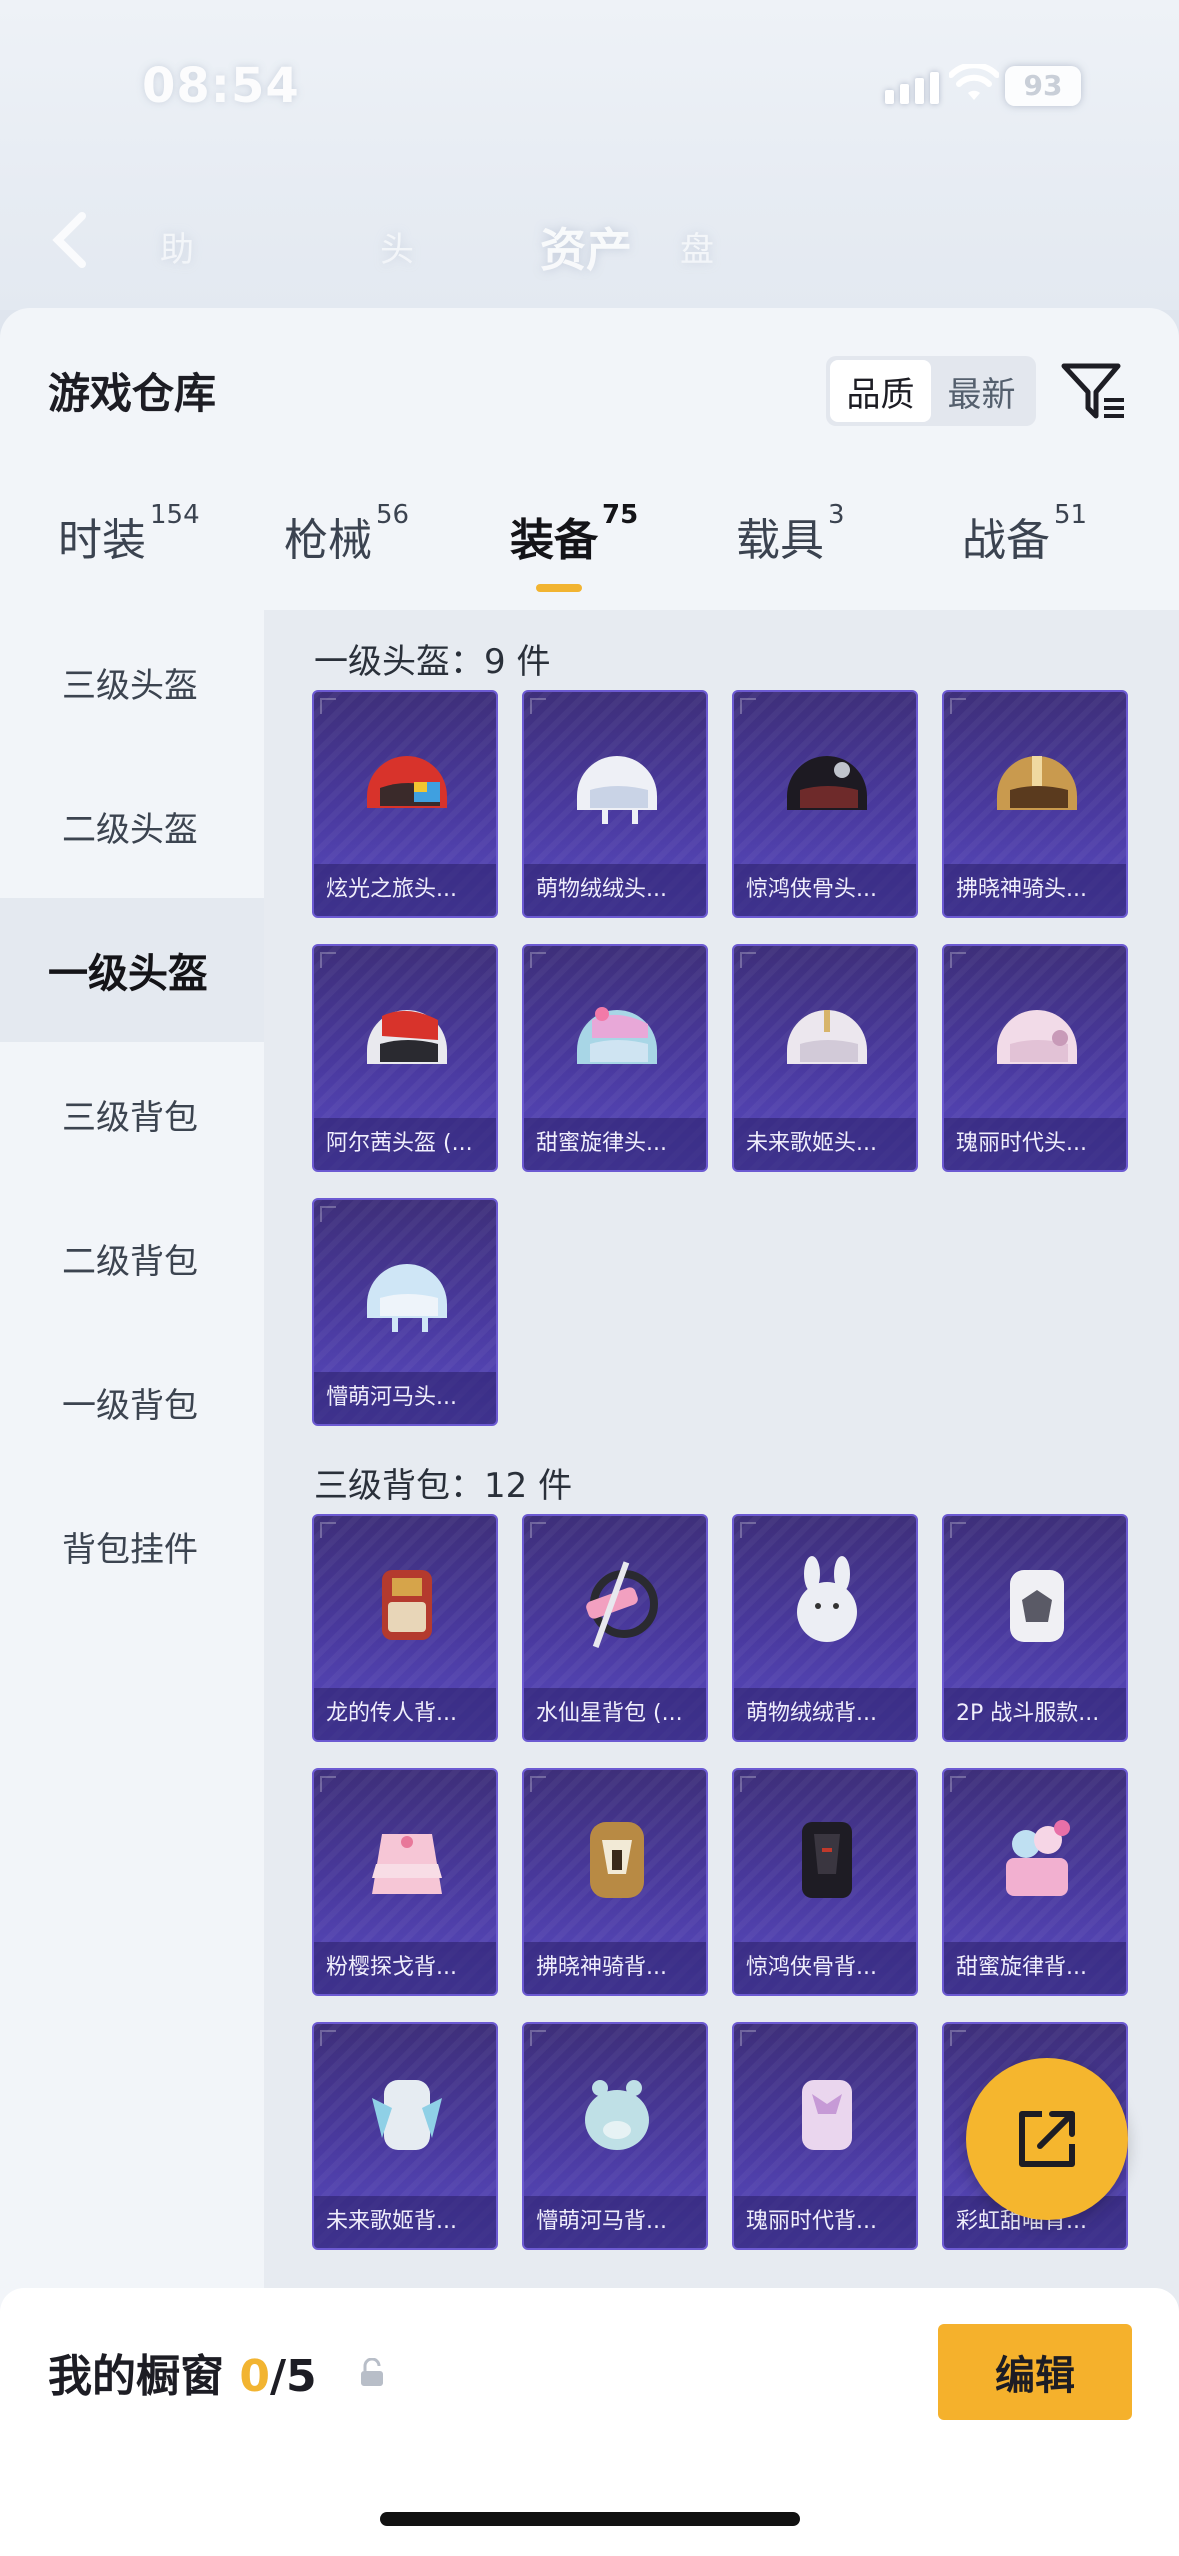 The image size is (1179, 2556). Describe the element at coordinates (397, 250) in the screenshot. I see `header-ghost-mid: 头` at that location.